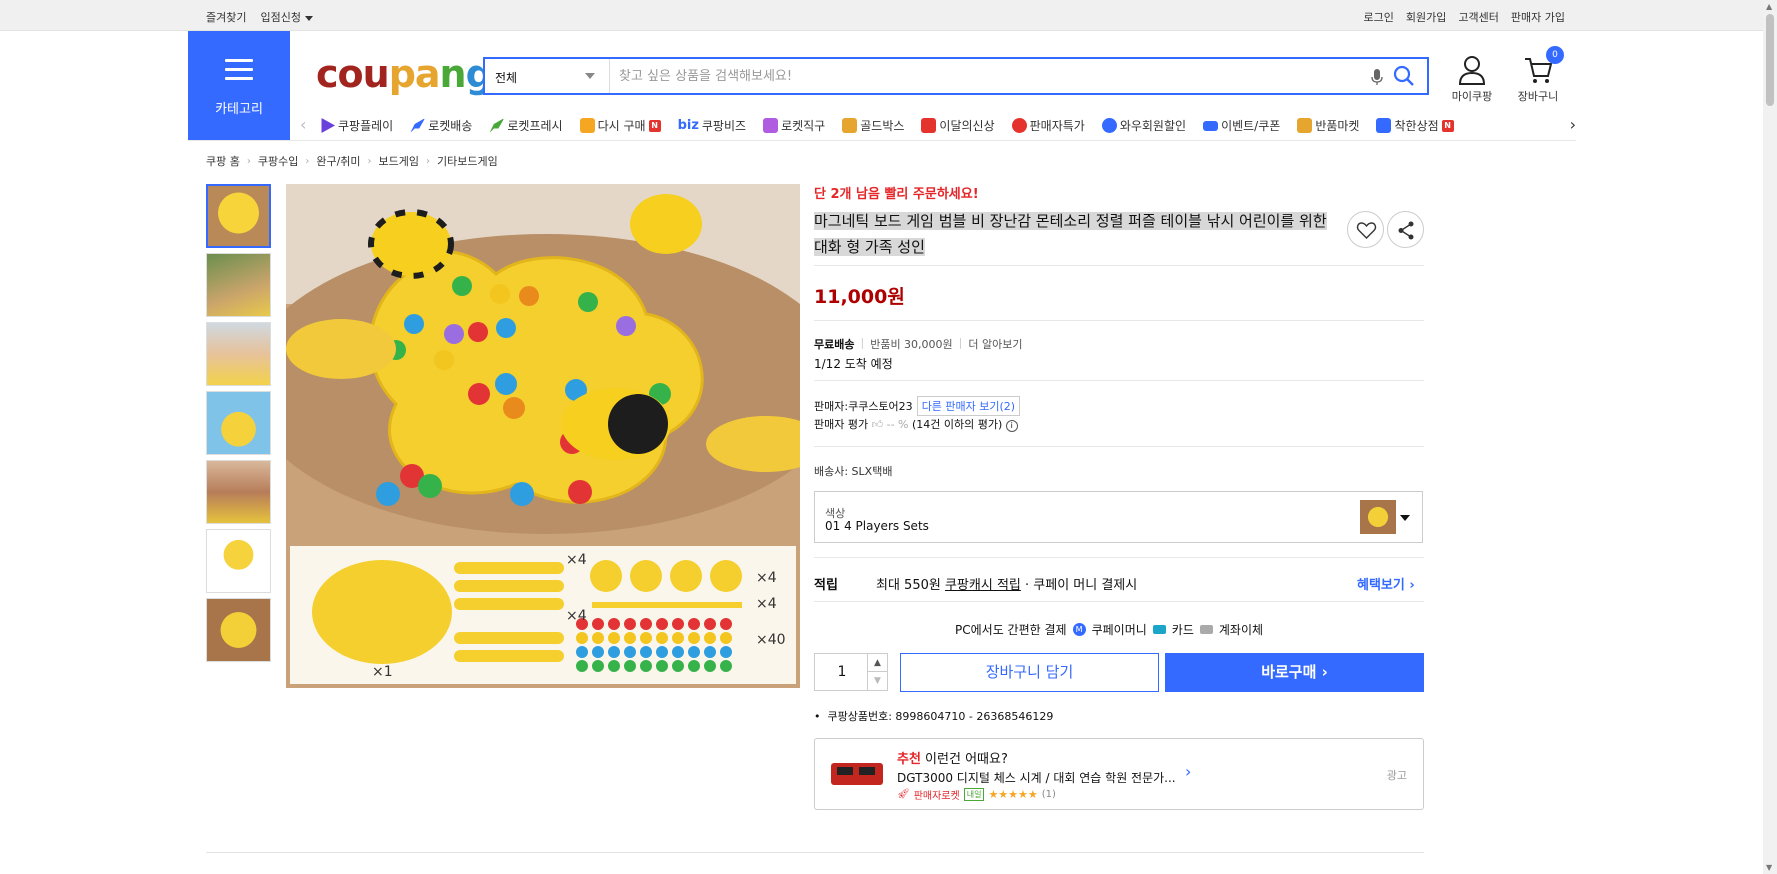  I want to click on benefit-more-link: 혜택보기 ›, so click(1386, 583).